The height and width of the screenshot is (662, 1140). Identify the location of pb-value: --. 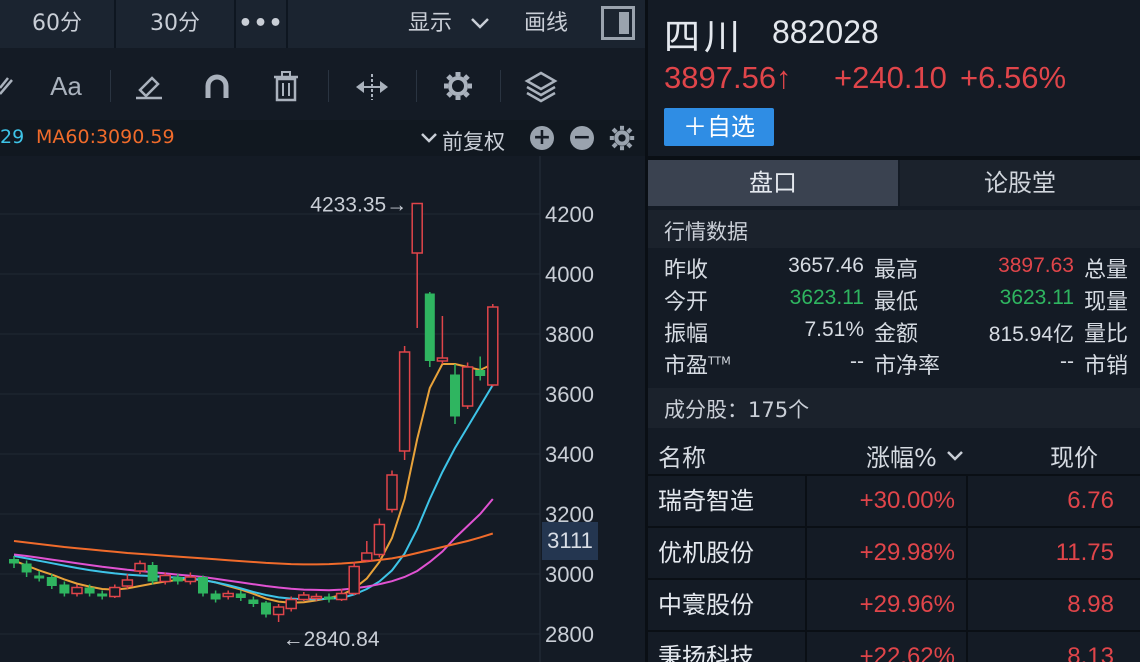
(1067, 361).